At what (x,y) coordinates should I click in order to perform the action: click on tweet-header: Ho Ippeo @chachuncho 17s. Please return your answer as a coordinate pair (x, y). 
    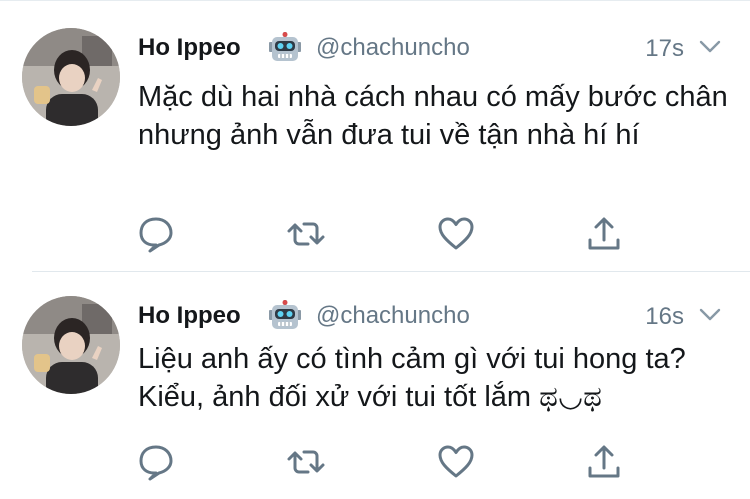
    Looking at the image, I should click on (430, 47).